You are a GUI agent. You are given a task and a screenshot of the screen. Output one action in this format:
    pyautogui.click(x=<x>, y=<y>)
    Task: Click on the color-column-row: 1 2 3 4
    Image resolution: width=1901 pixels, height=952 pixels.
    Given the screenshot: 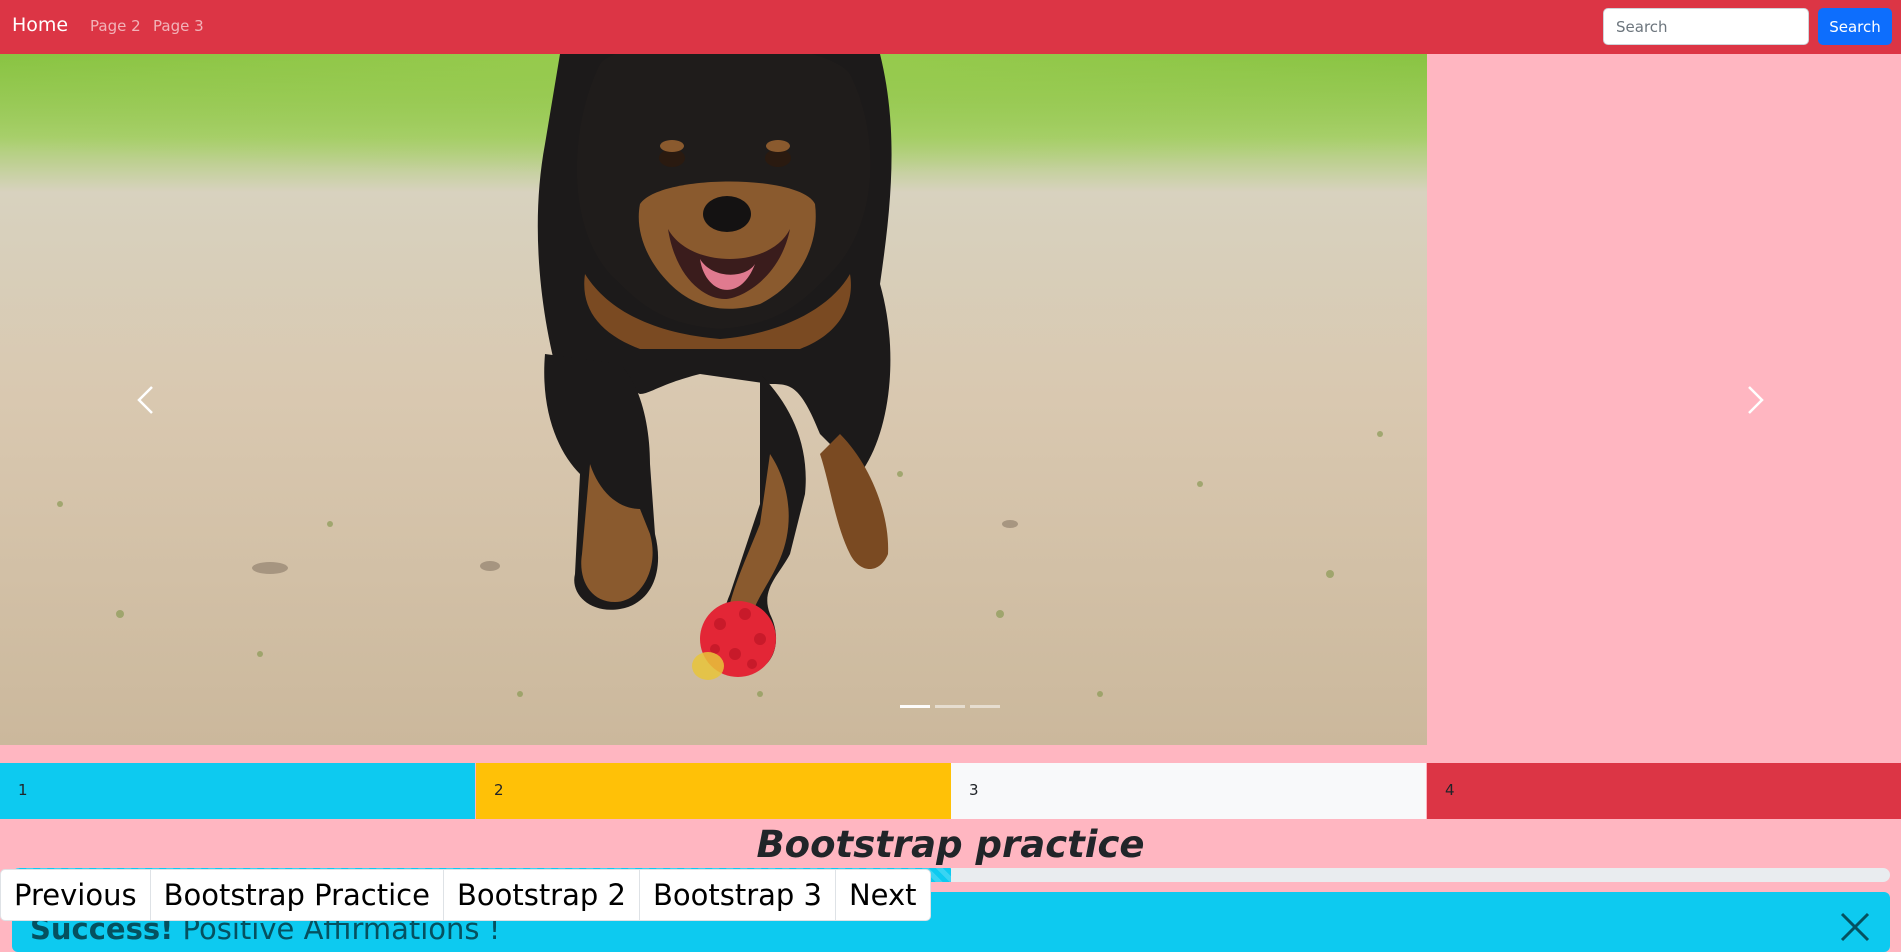 What is the action you would take?
    pyautogui.click(x=950, y=791)
    